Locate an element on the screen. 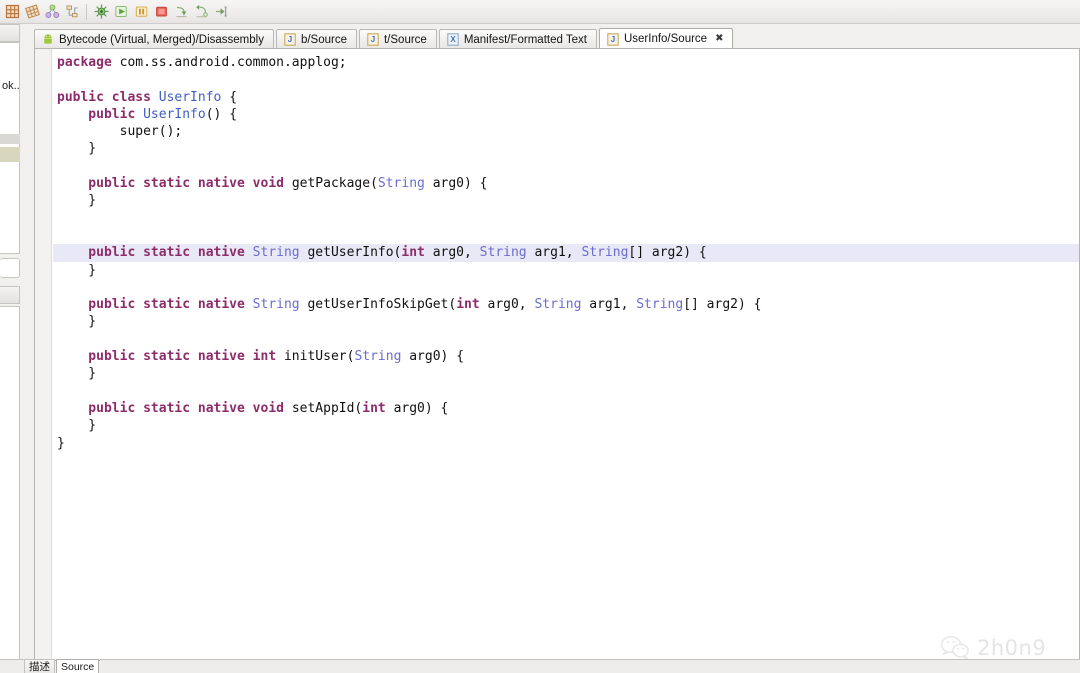 This screenshot has width=1080, height=673. tab-manifest-formatted-text: X Manifest/Formatted Text is located at coordinates (517, 39).